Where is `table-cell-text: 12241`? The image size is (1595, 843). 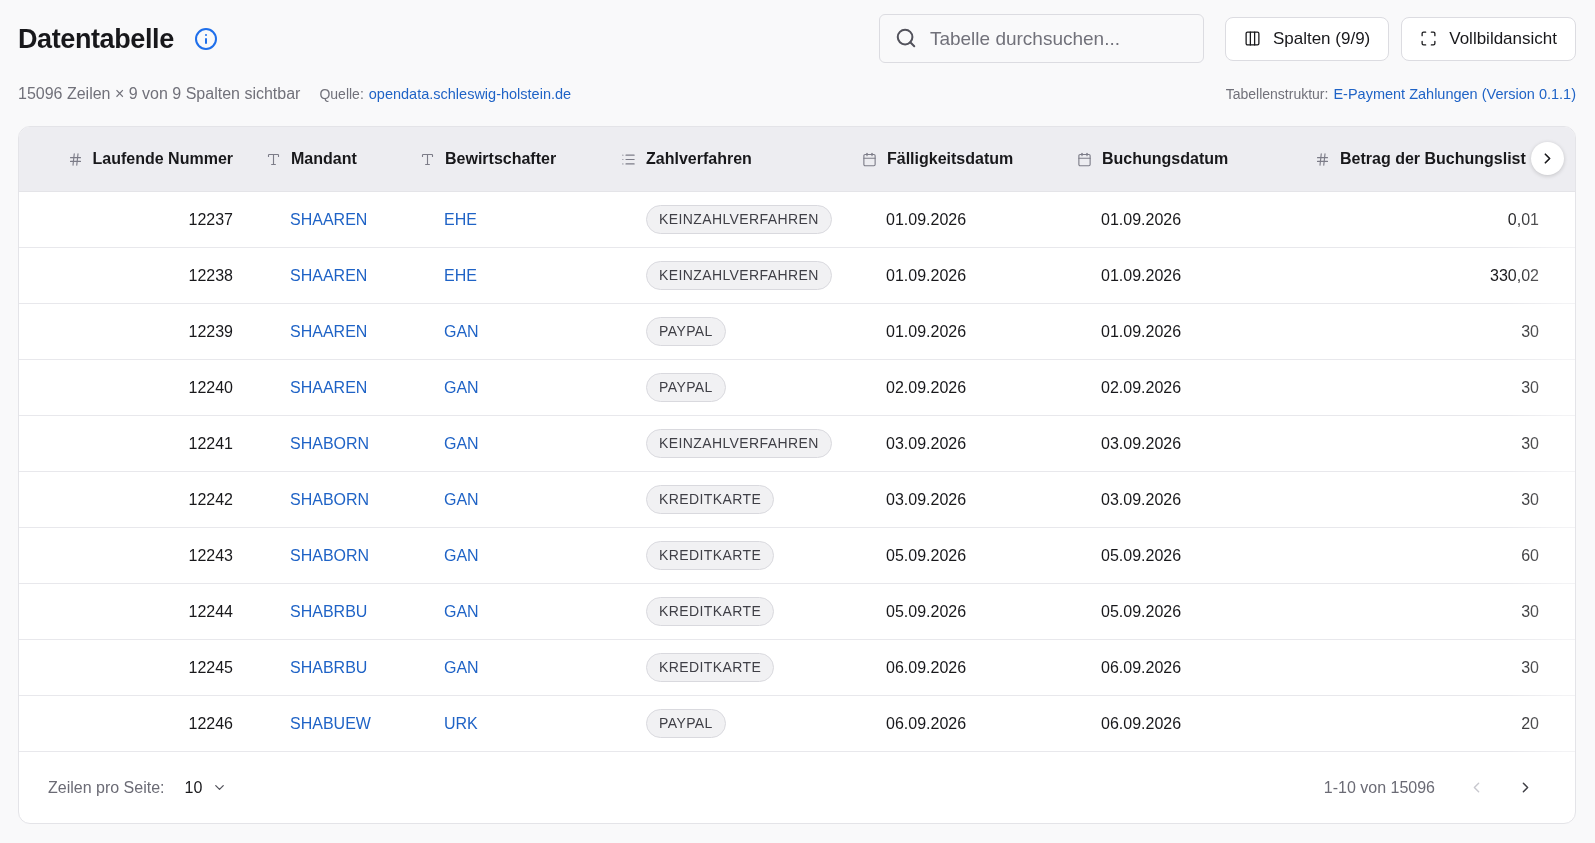
table-cell-text: 12241 is located at coordinates (210, 443).